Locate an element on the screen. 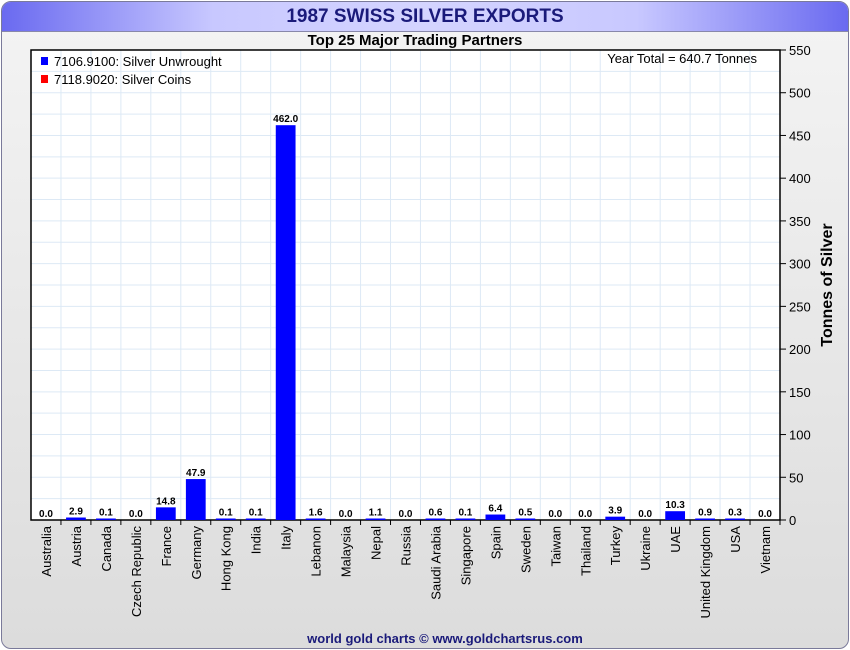 The width and height of the screenshot is (850, 650). bar-uae is located at coordinates (675, 515).